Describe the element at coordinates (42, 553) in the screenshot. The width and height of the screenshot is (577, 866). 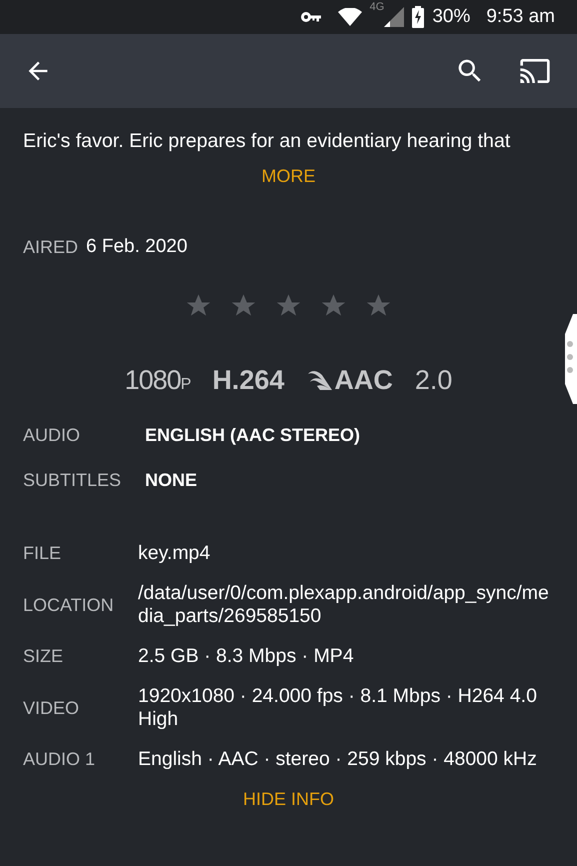
I see `info-label: FILE` at that location.